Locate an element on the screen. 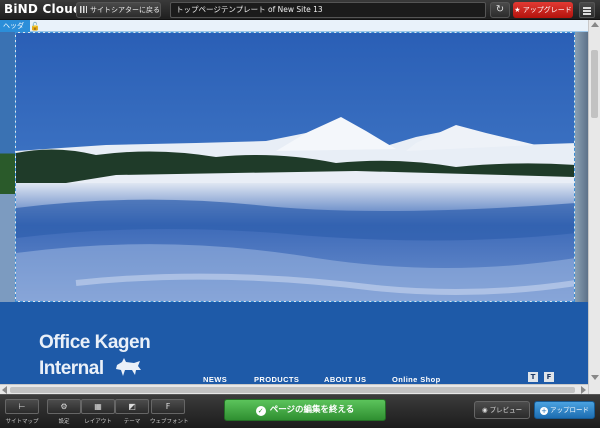  webfont-tool: F ウェブフォント is located at coordinates (169, 412).